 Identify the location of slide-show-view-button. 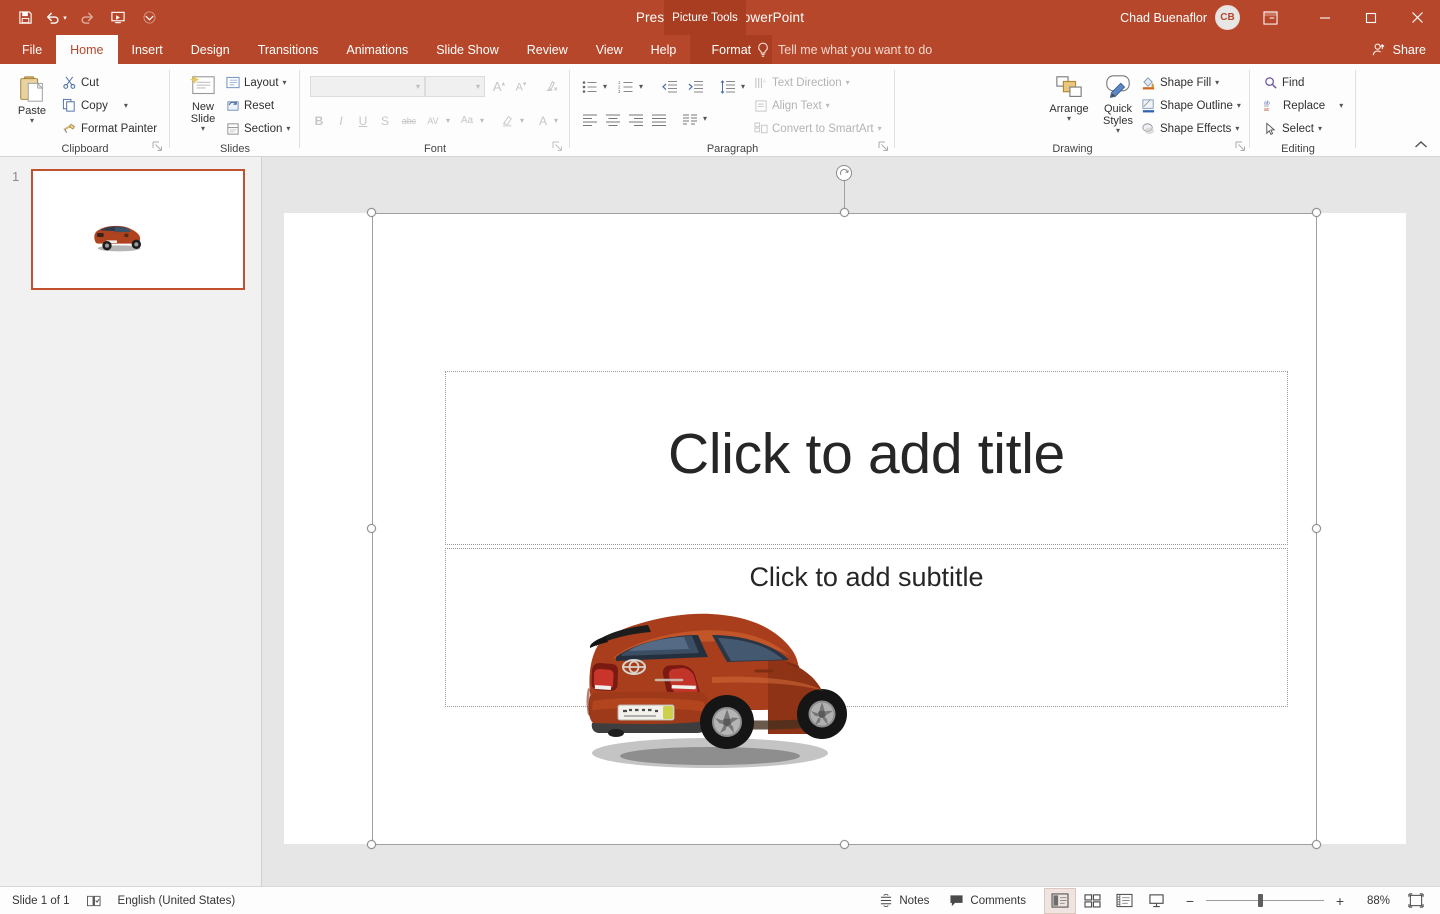
(1156, 901).